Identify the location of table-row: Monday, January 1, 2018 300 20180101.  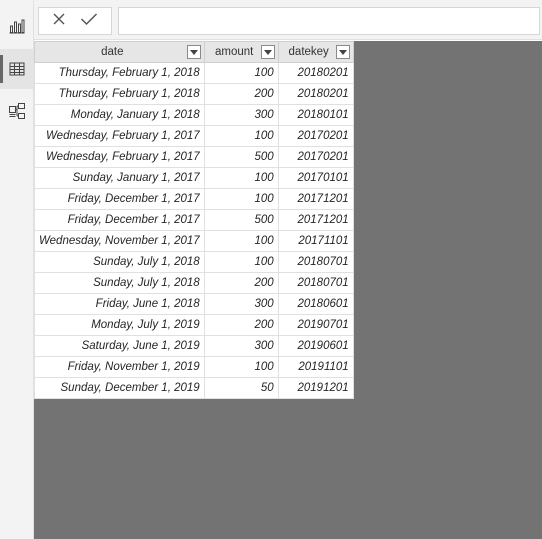
(194, 115).